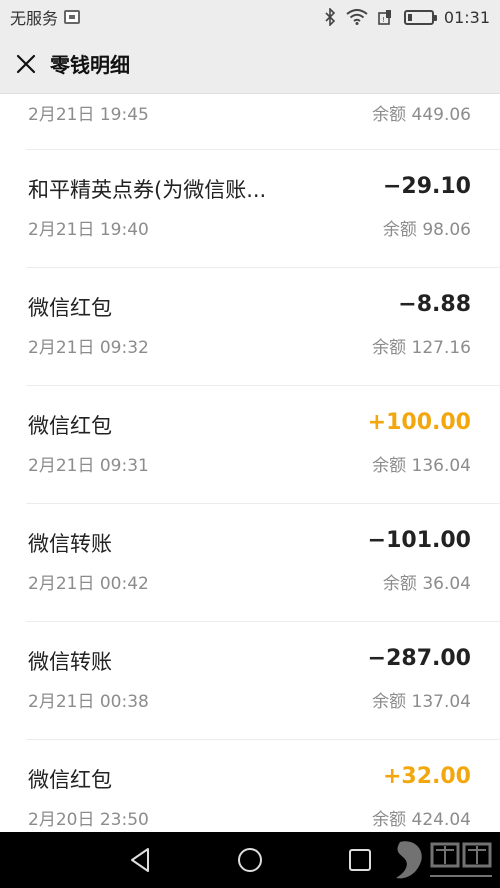 The height and width of the screenshot is (888, 500). Describe the element at coordinates (421, 115) in the screenshot. I see `transaction-balance: 余额 449.06` at that location.